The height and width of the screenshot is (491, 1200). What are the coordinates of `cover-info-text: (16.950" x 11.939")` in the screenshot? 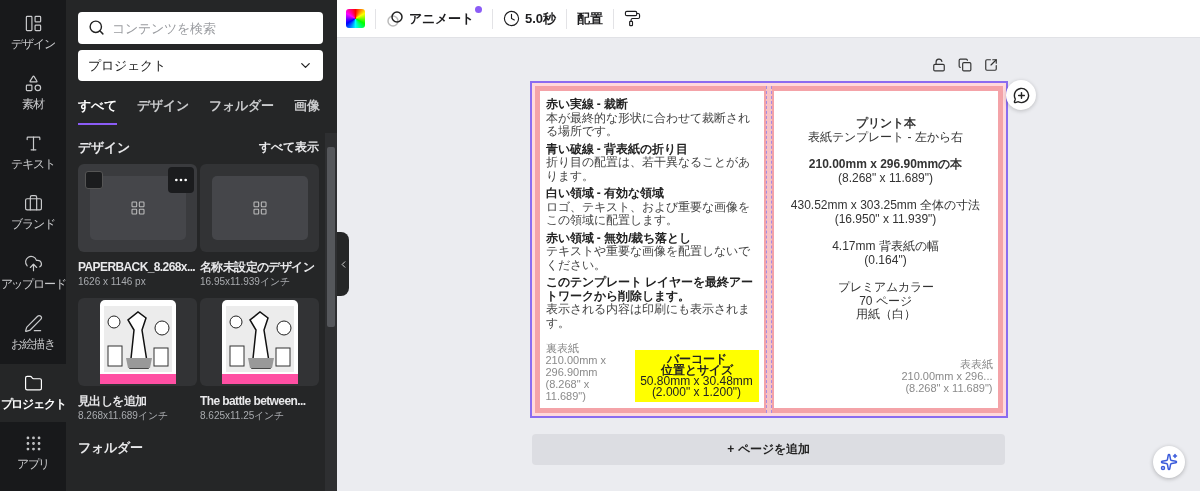 It's located at (885, 219).